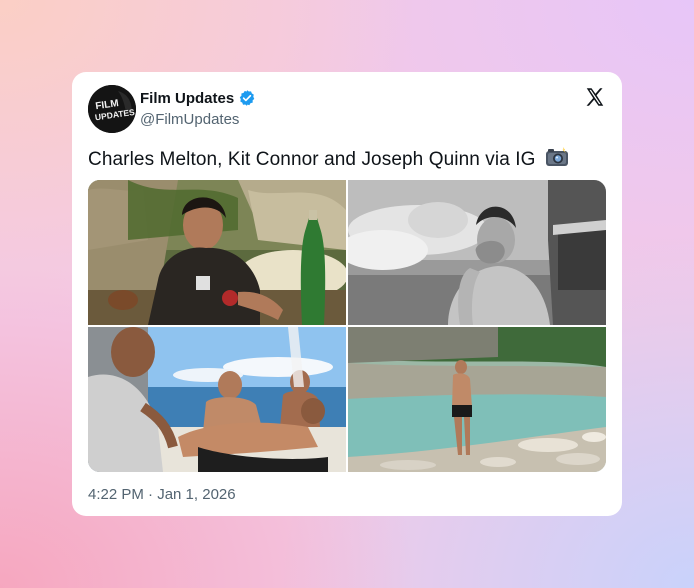  I want to click on photo-man-lighting-cigarette-bw, so click(477, 252).